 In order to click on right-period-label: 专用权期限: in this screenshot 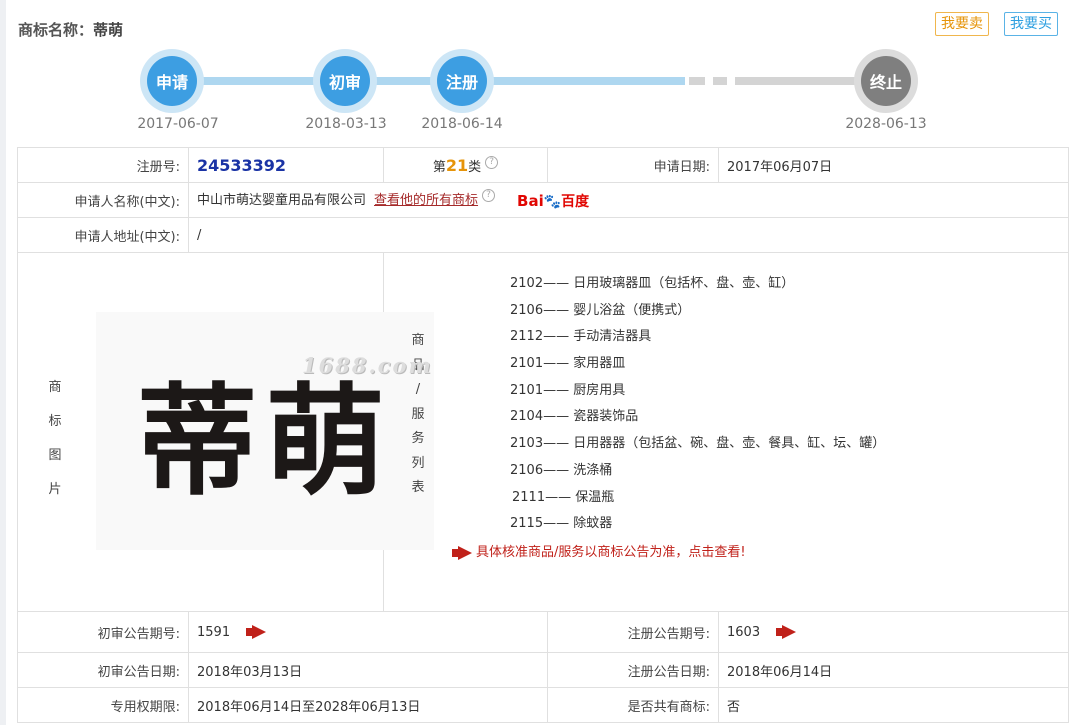, I will do `click(103, 705)`.